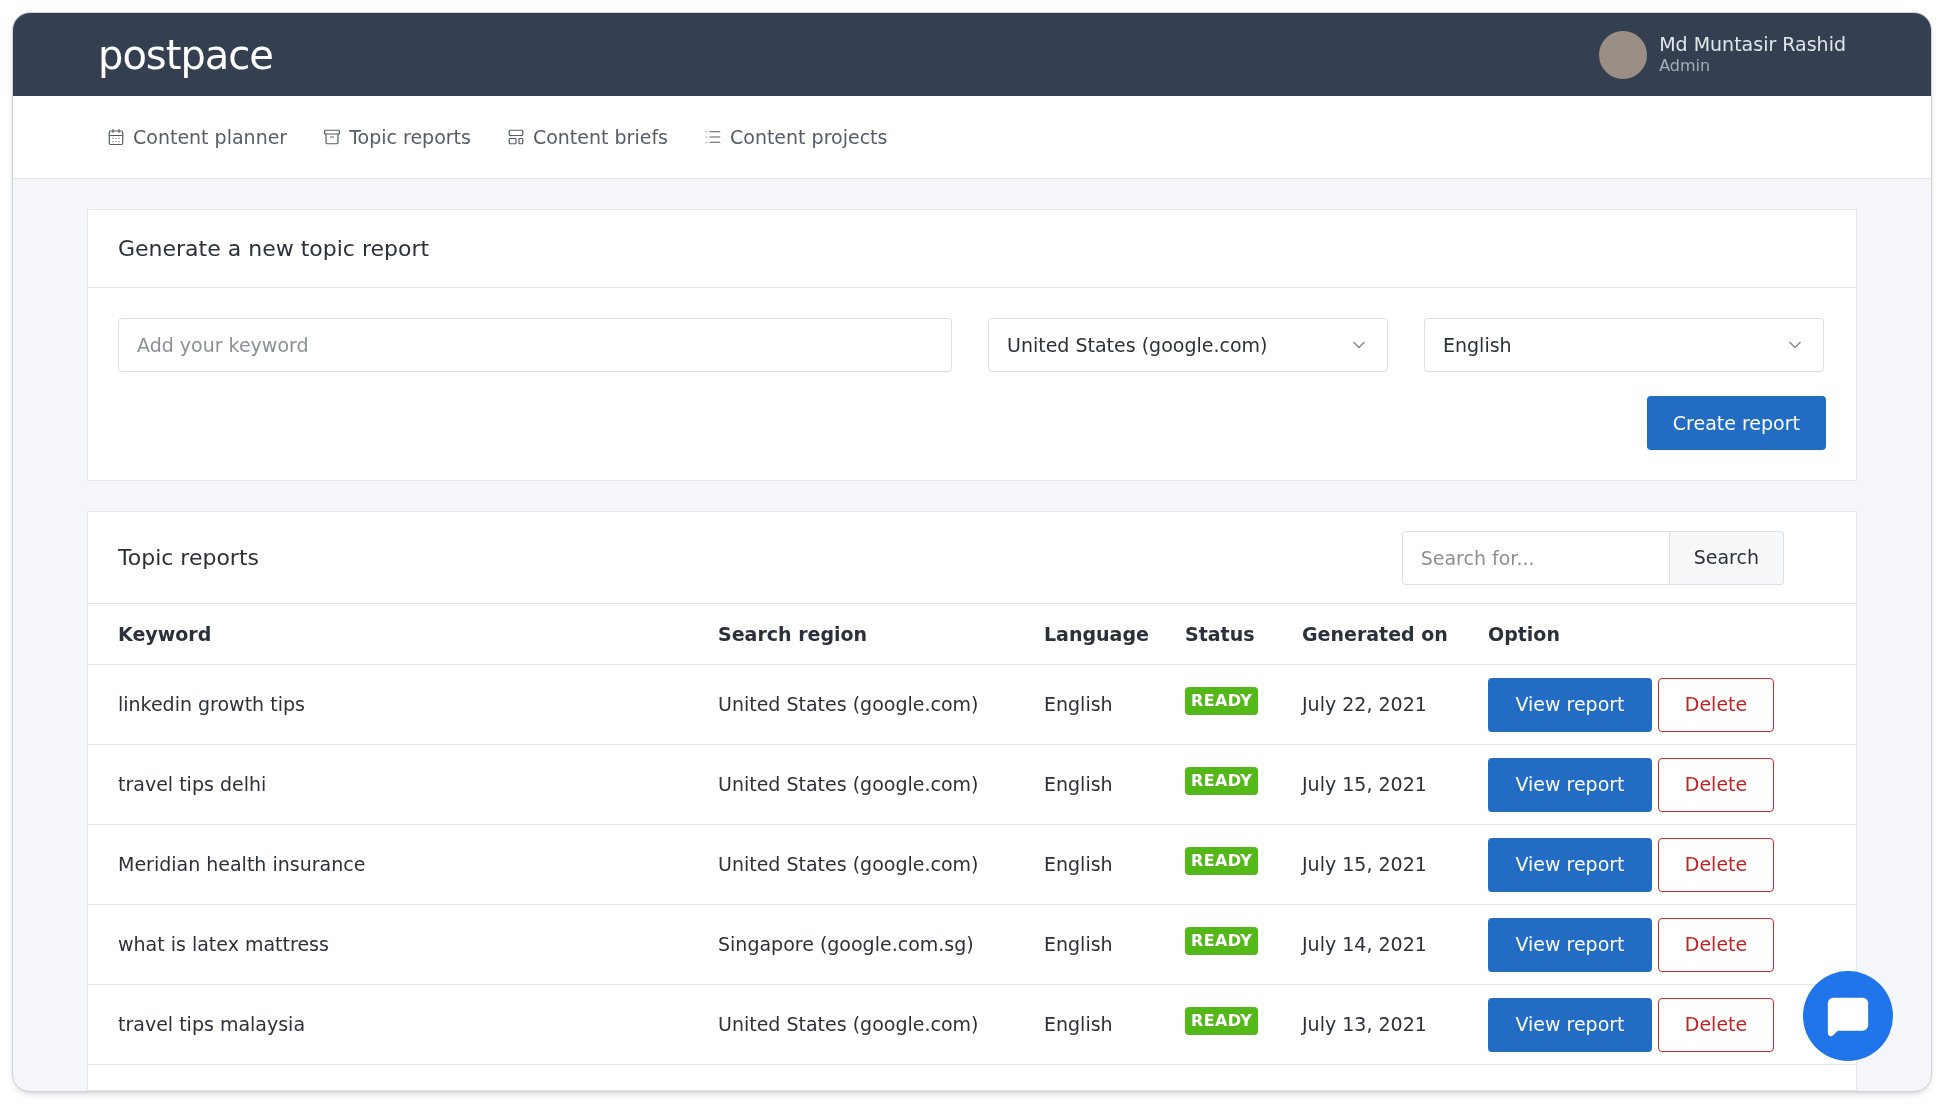  I want to click on keyword-cell-text: travel tips malaysia, so click(212, 1025).